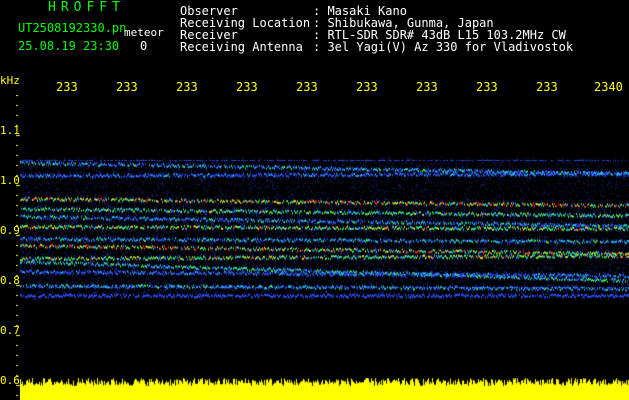  I want to click on file-name: UT2508192330.pn, so click(72, 28).